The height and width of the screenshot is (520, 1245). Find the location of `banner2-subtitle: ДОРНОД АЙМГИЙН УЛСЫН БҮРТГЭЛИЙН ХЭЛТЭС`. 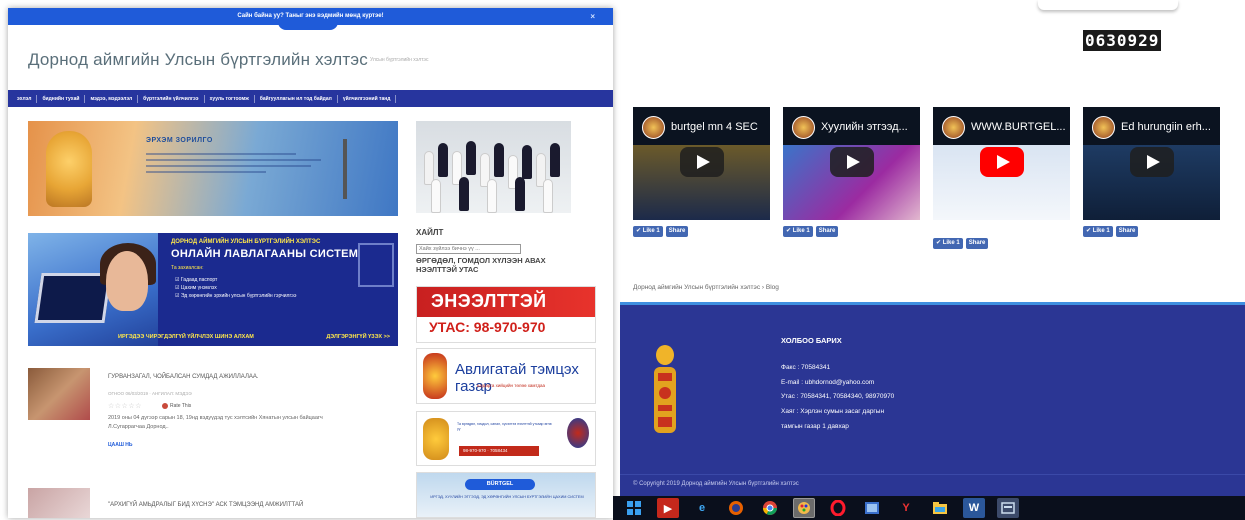

banner2-subtitle: ДОРНОД АЙМГИЙН УЛСЫН БҮРТГЭЛИЙН ХЭЛТЭС is located at coordinates (246, 242).